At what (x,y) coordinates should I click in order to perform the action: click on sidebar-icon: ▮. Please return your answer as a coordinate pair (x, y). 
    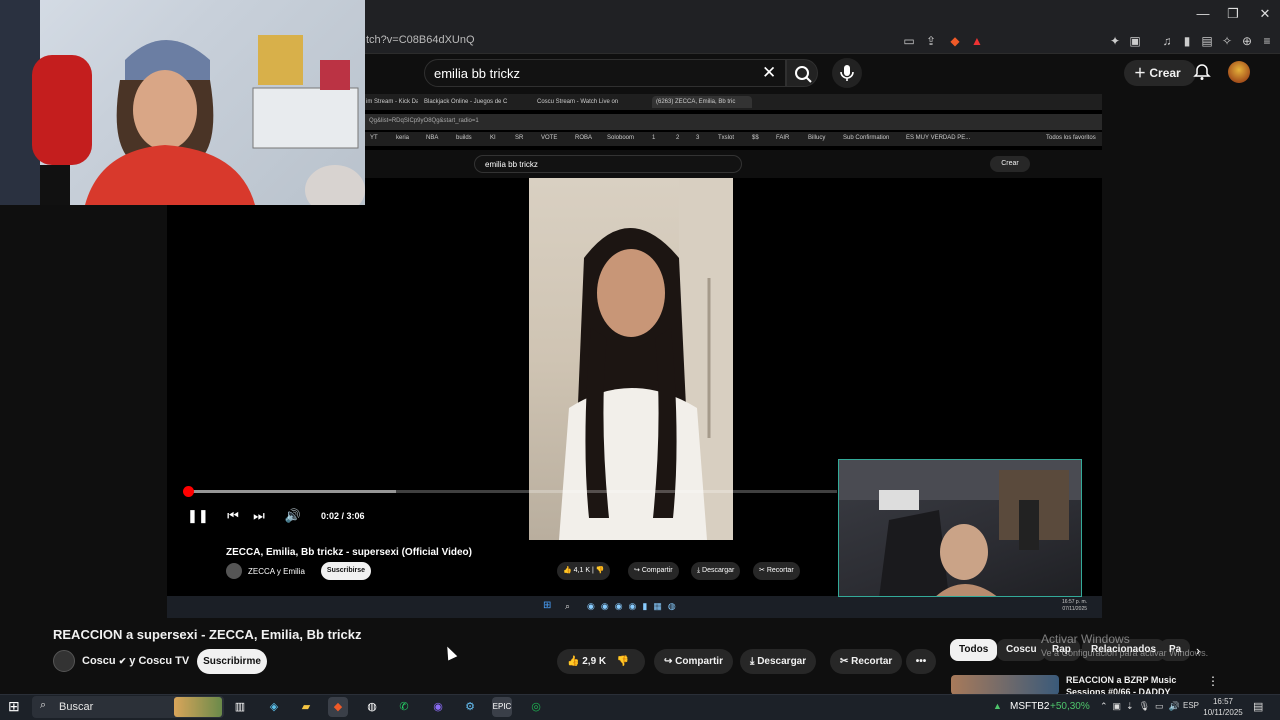
    Looking at the image, I should click on (1187, 41).